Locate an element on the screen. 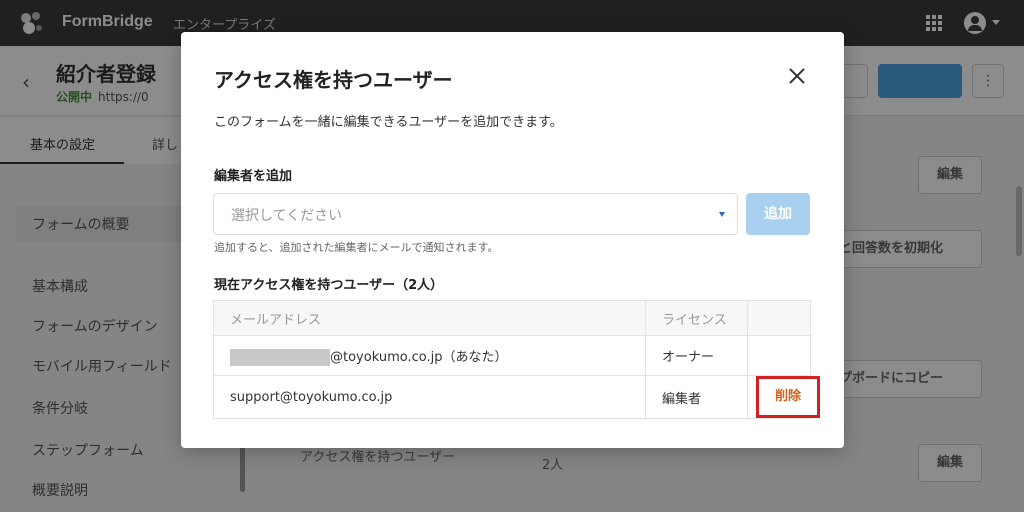 Image resolution: width=1024 pixels, height=512 pixels. user-action-cell: 削除 is located at coordinates (783, 397).